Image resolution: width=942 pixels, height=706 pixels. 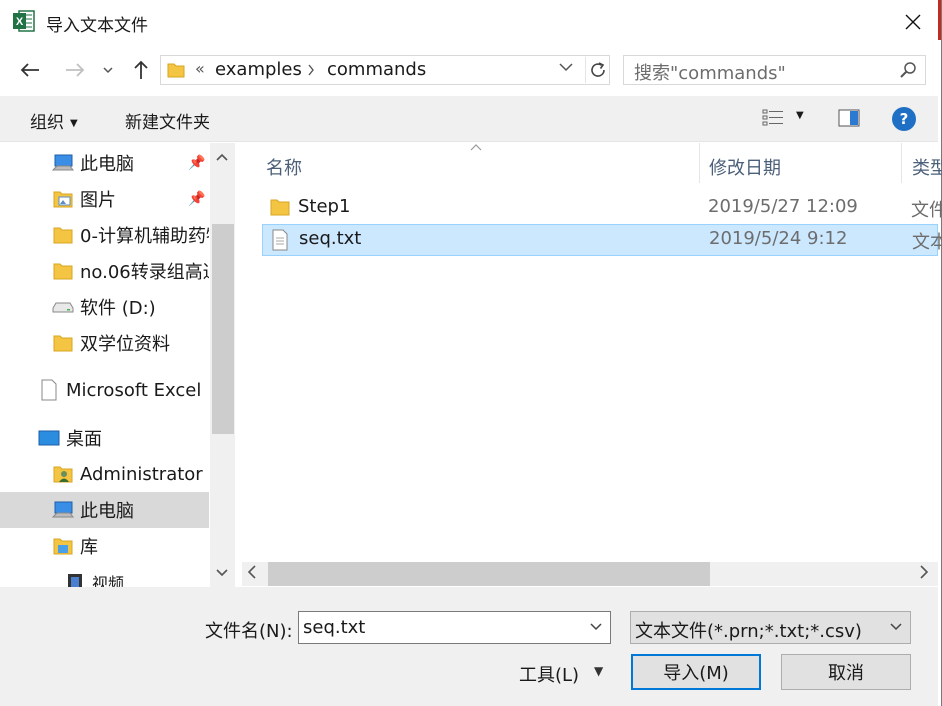 I want to click on close-button, so click(x=913, y=22).